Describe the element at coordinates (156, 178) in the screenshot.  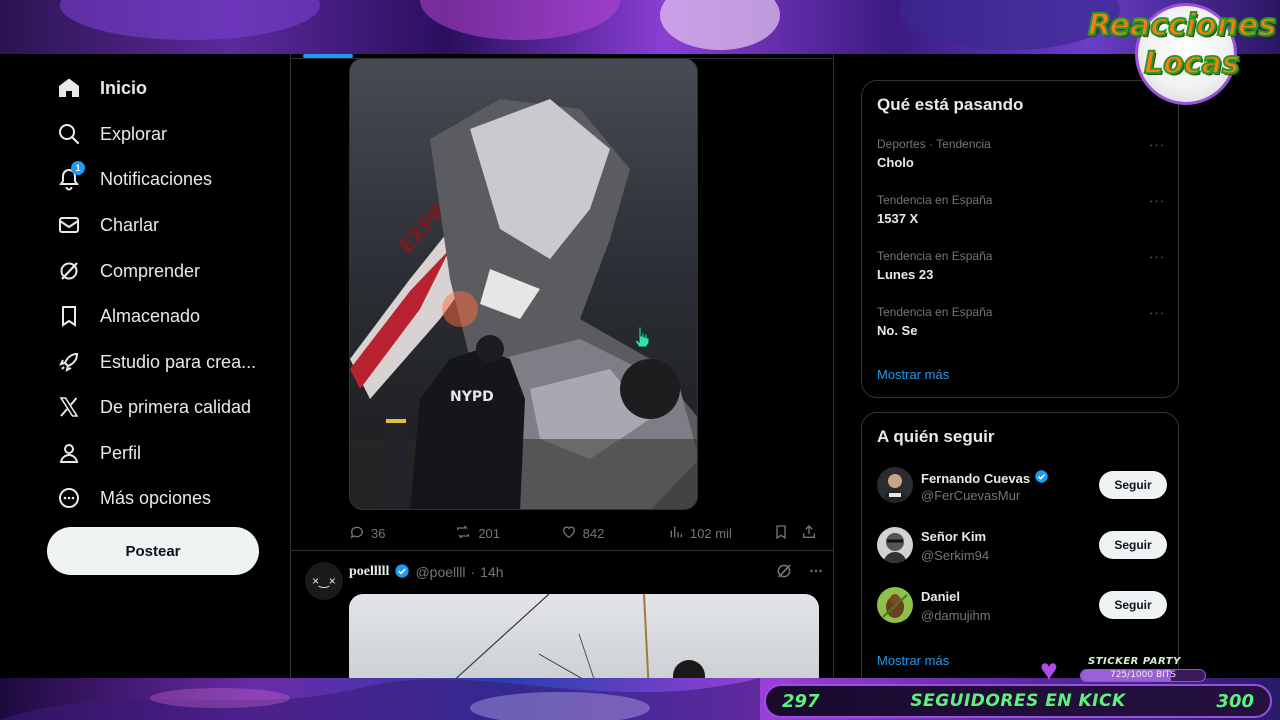
I see `sidebar-item-label: Notificaciones` at that location.